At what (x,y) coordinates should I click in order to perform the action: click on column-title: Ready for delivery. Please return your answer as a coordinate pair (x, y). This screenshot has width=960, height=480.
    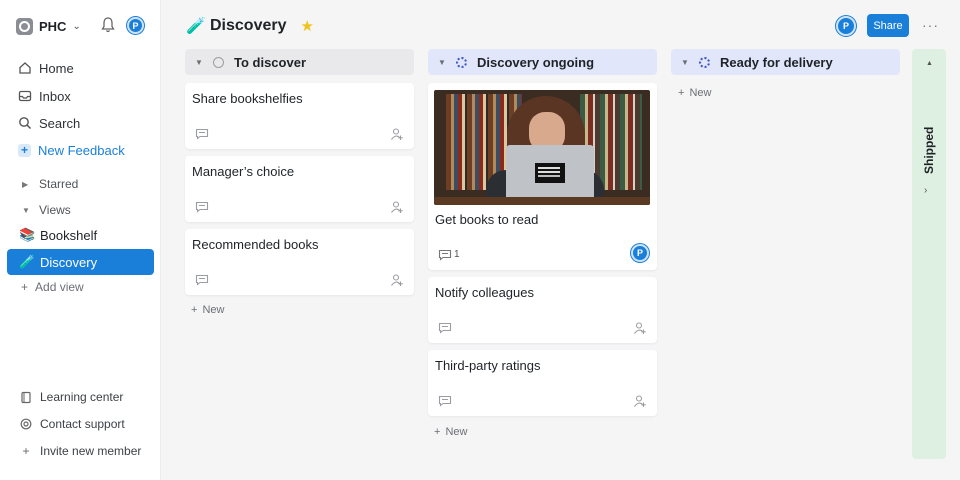
    Looking at the image, I should click on (776, 62).